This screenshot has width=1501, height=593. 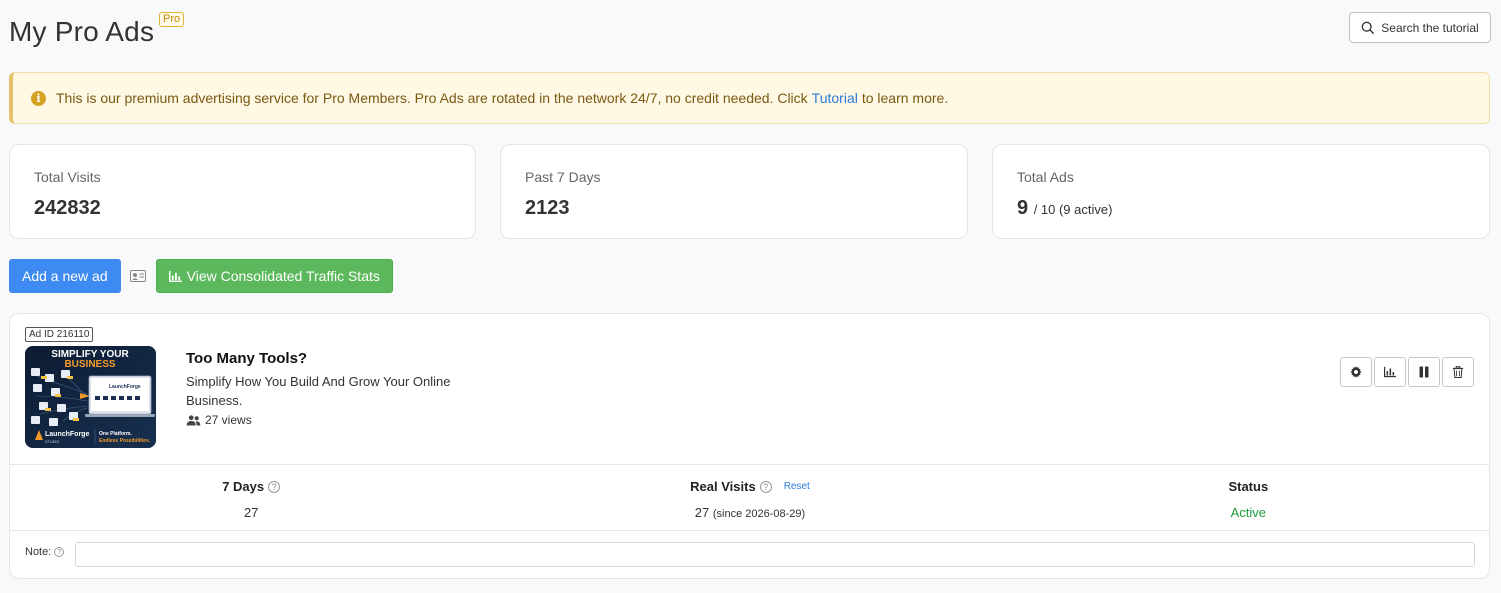 What do you see at coordinates (243, 486) in the screenshot?
I see `days-label: 7 Days` at bounding box center [243, 486].